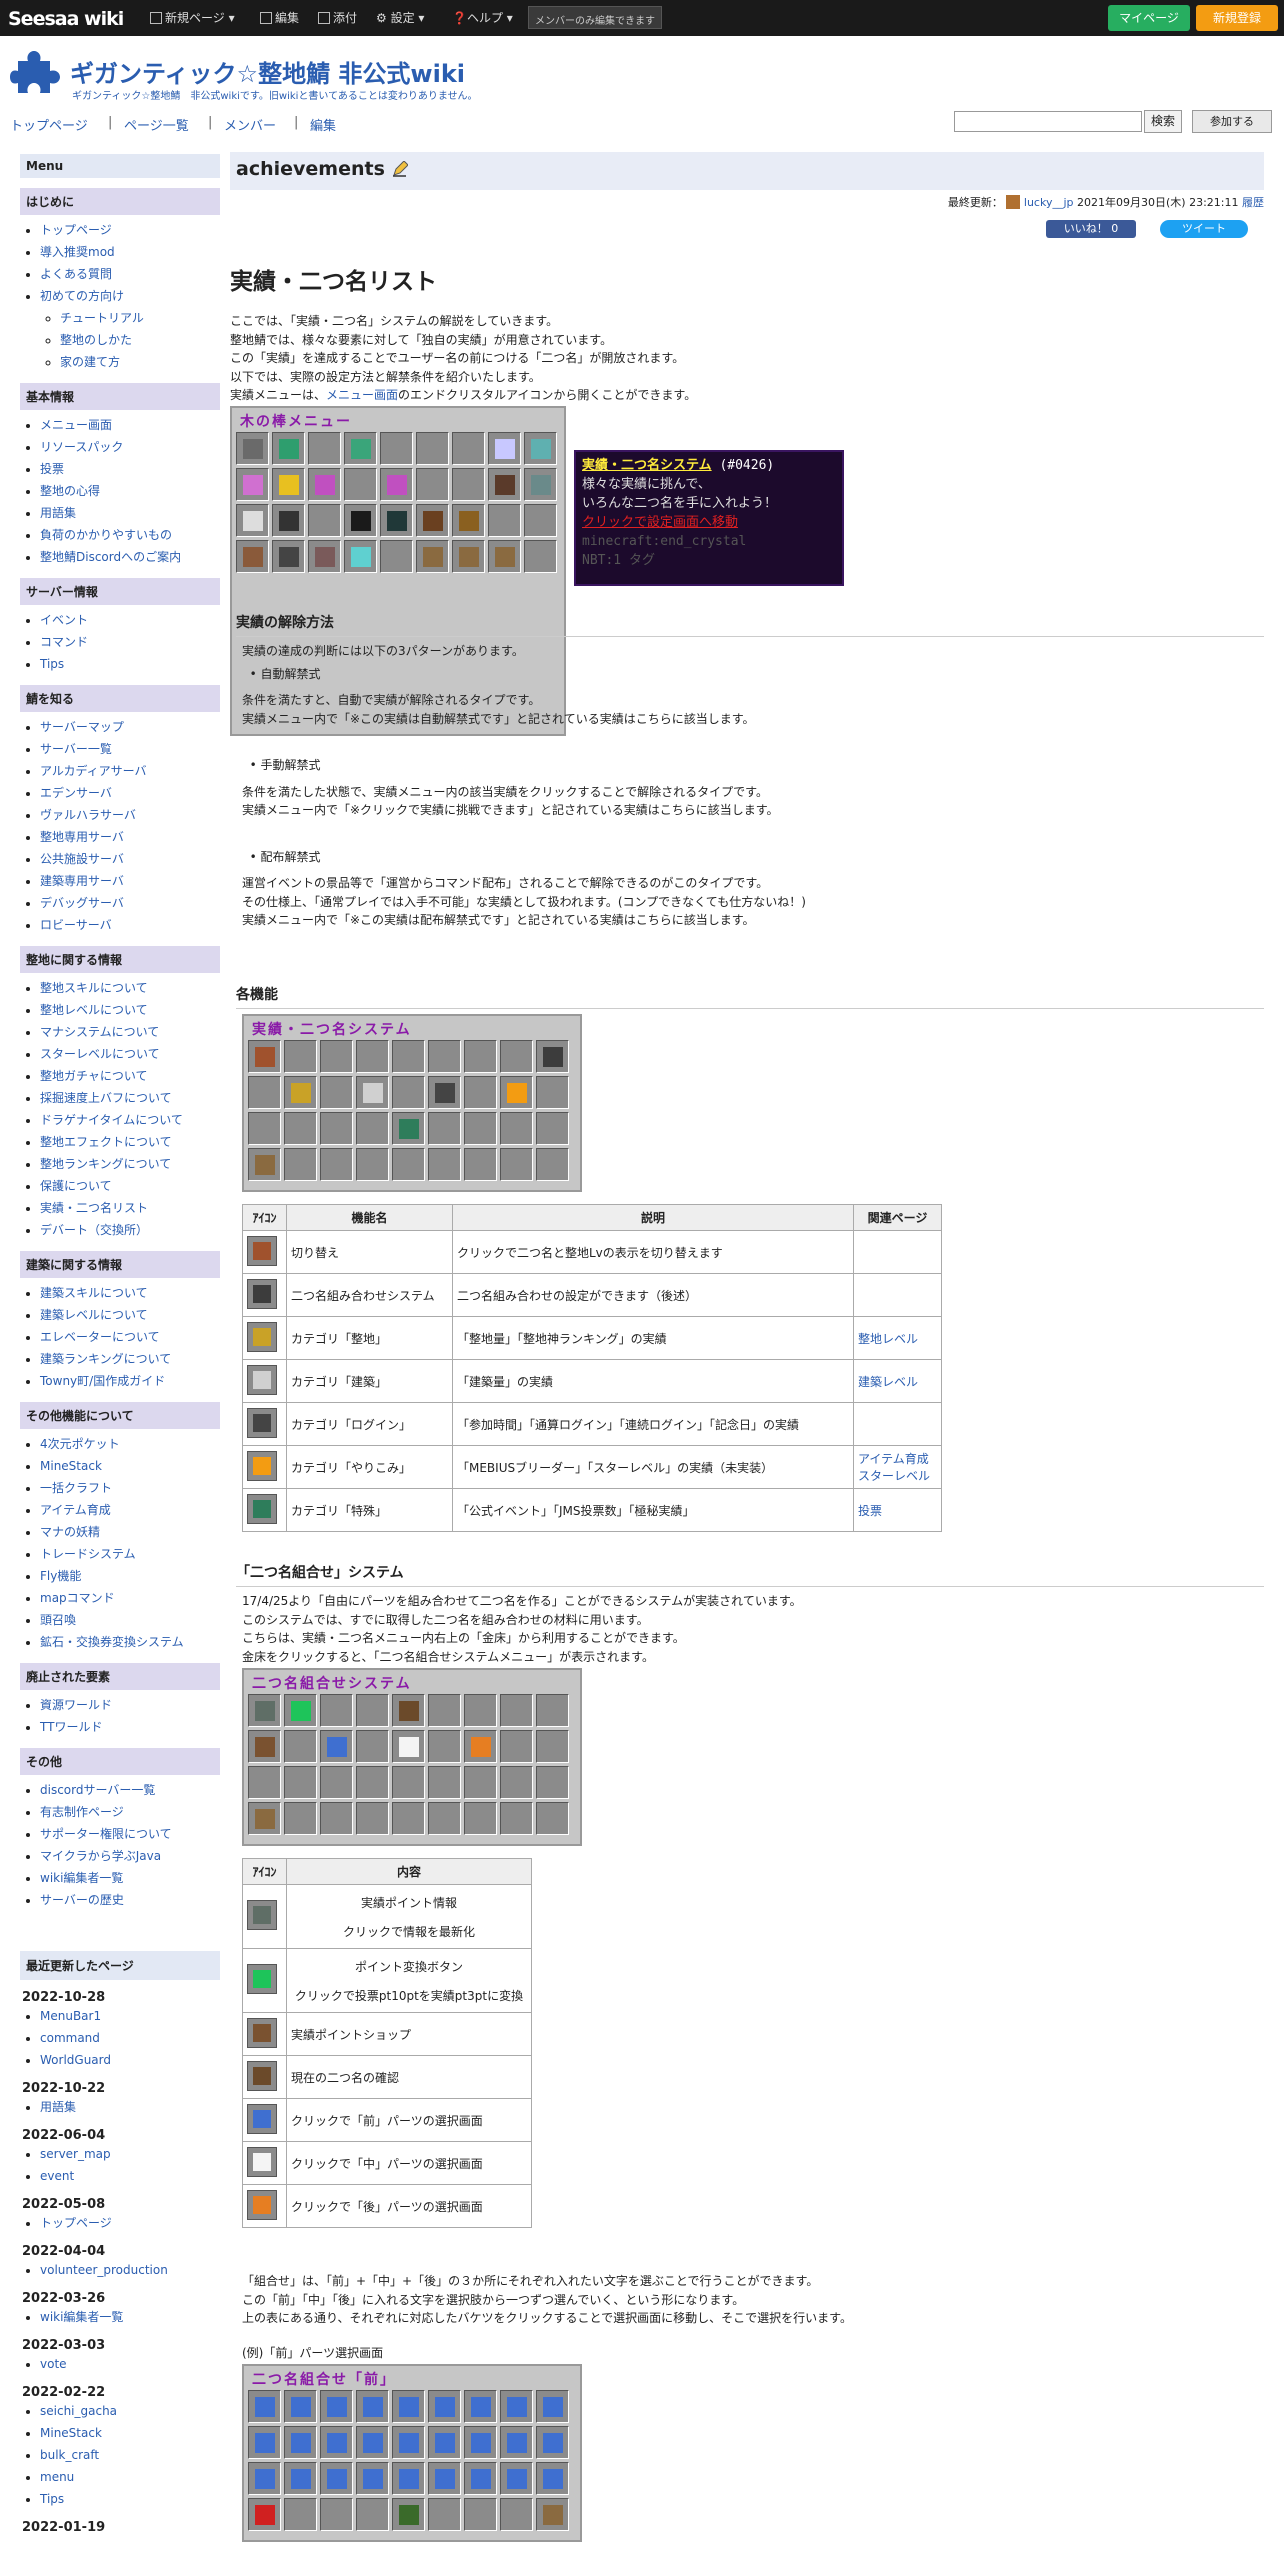 The height and width of the screenshot is (2568, 1284). I want to click on recent-link: command, so click(70, 2038).